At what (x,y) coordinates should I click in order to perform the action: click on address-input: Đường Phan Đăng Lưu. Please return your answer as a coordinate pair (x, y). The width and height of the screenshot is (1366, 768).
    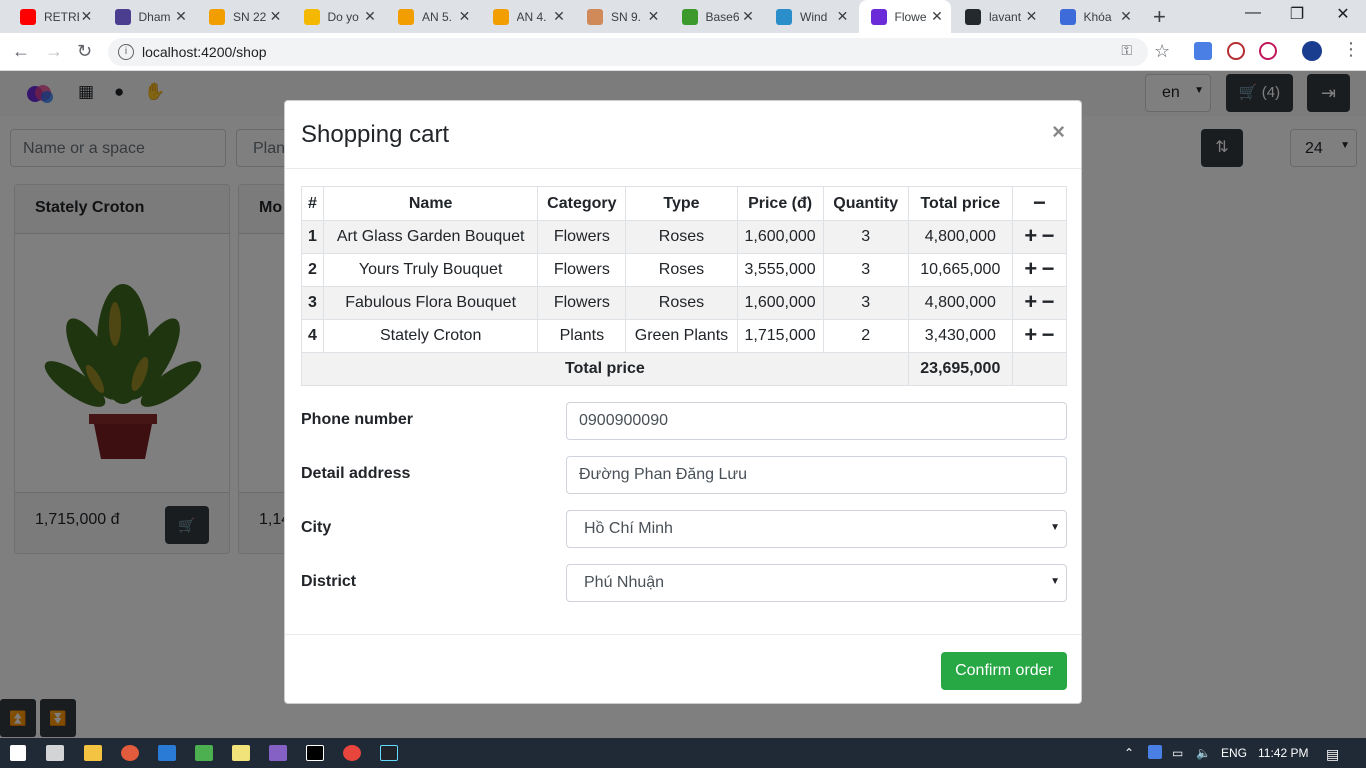
    Looking at the image, I should click on (816, 475).